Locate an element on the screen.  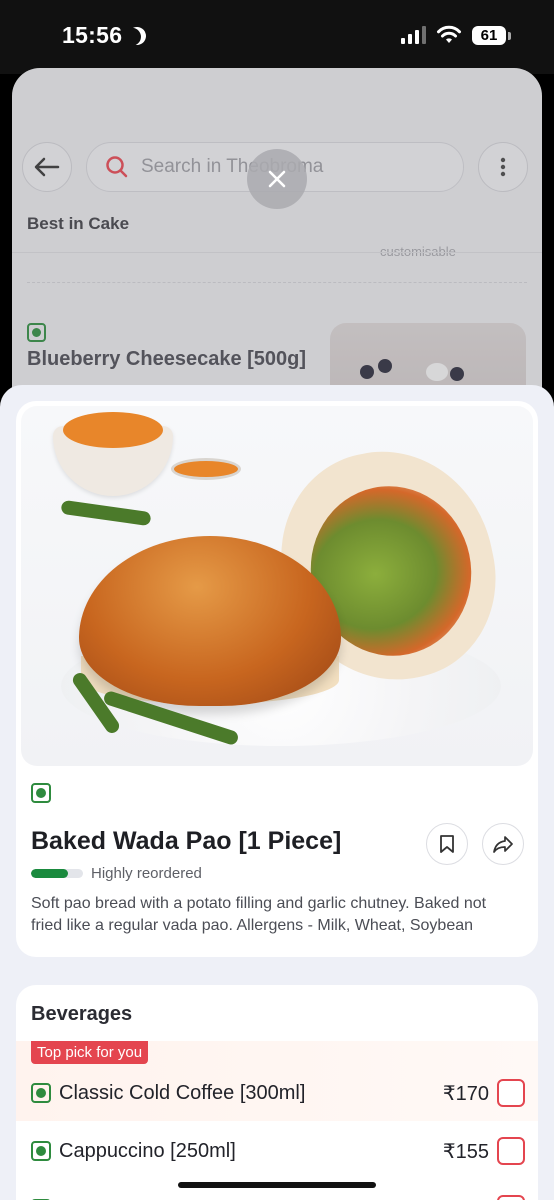
bookmark-button is located at coordinates (447, 844).